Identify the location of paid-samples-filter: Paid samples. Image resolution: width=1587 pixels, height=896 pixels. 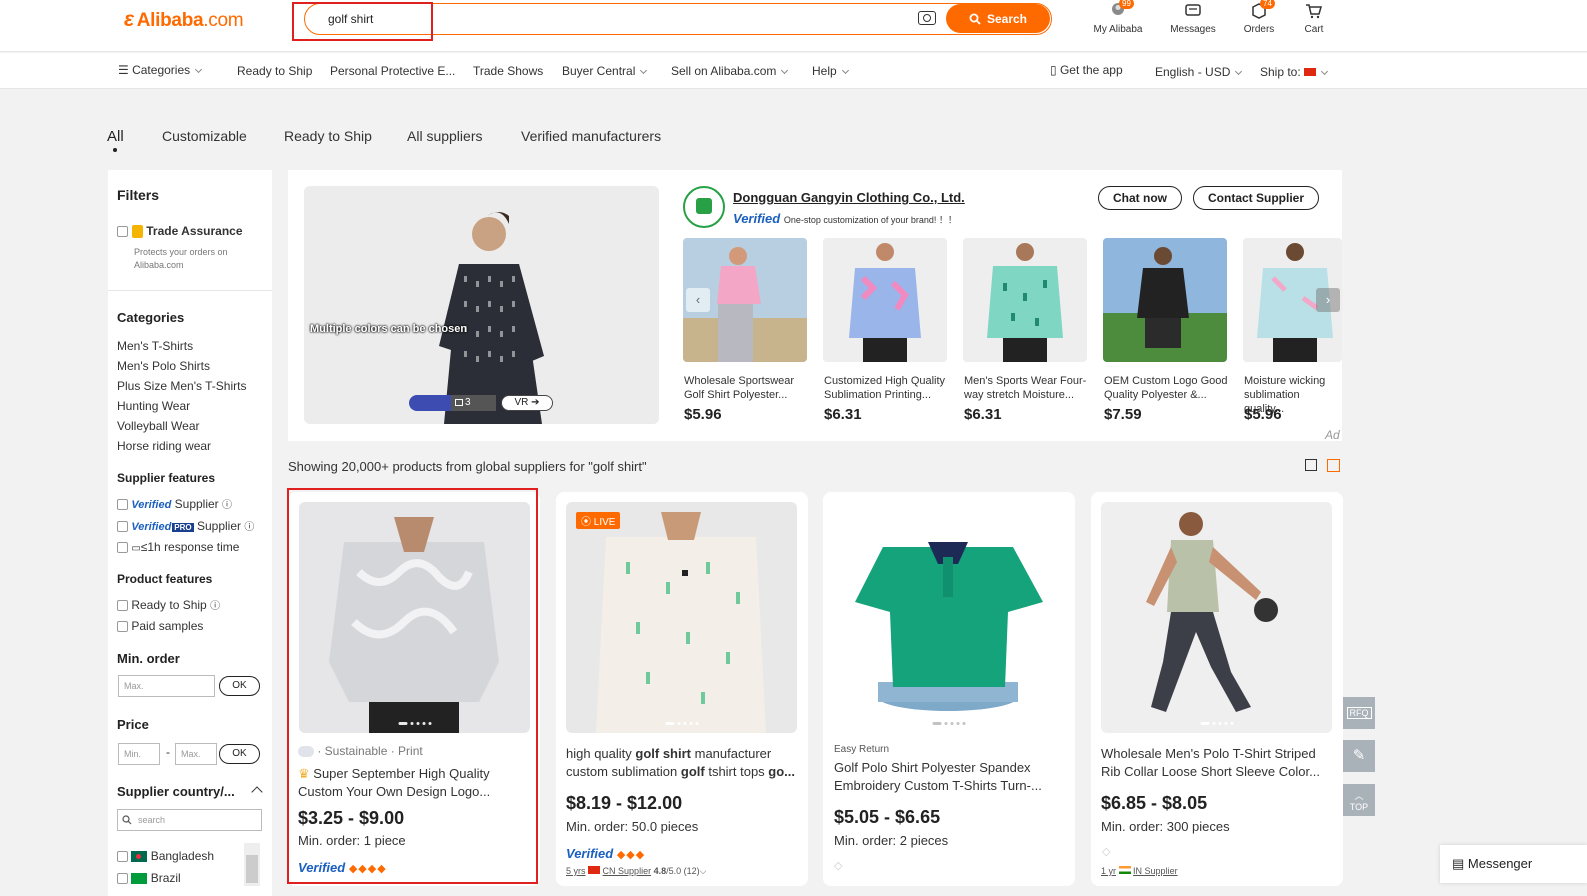
(160, 626).